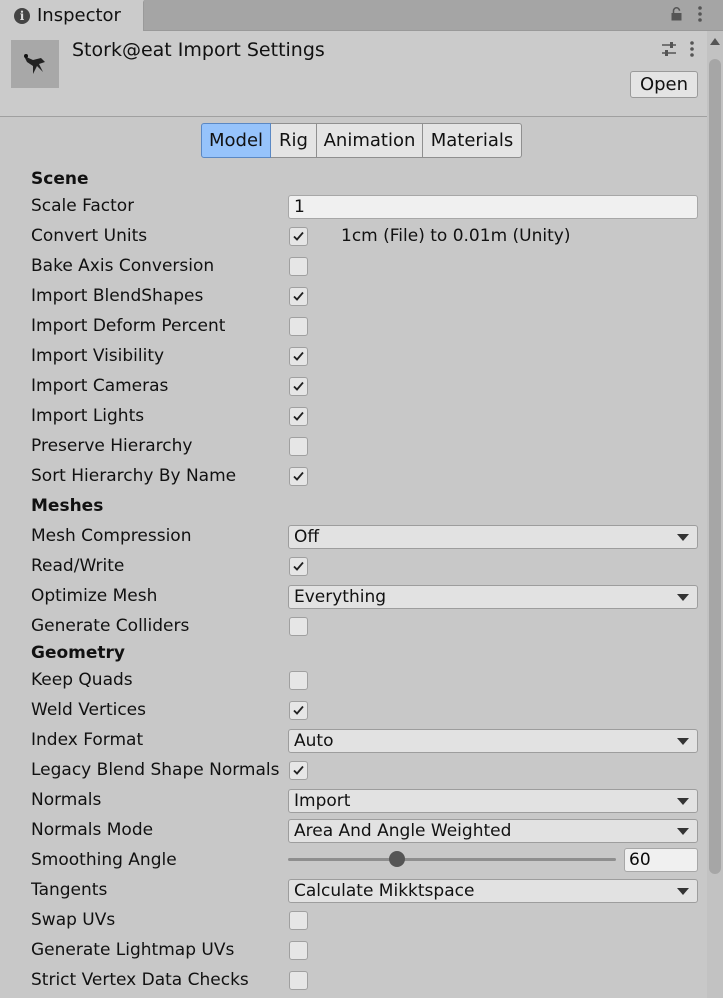  Describe the element at coordinates (117, 296) in the screenshot. I see `blendshapes-label: Import BlendShapes` at that location.